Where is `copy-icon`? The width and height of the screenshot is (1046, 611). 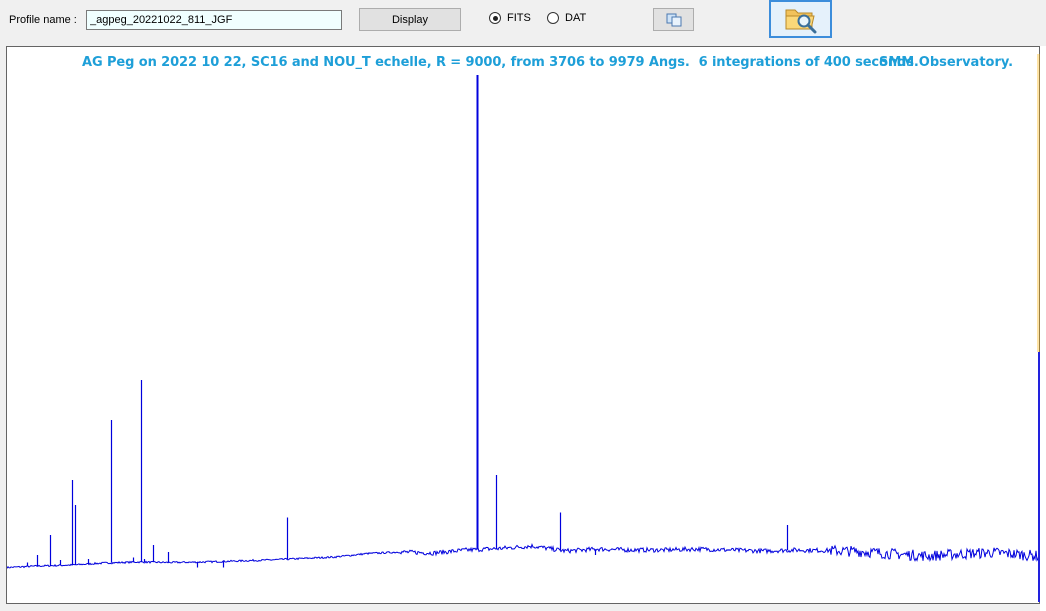 copy-icon is located at coordinates (673, 19).